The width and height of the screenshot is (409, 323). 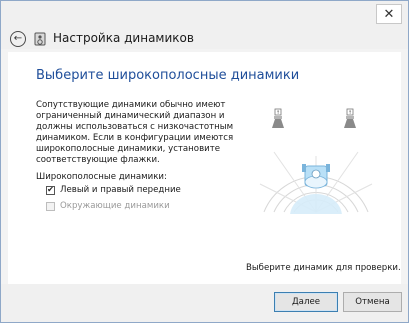 I want to click on title-bar: ✕ ← Настройка динамиков, so click(x=204, y=25).